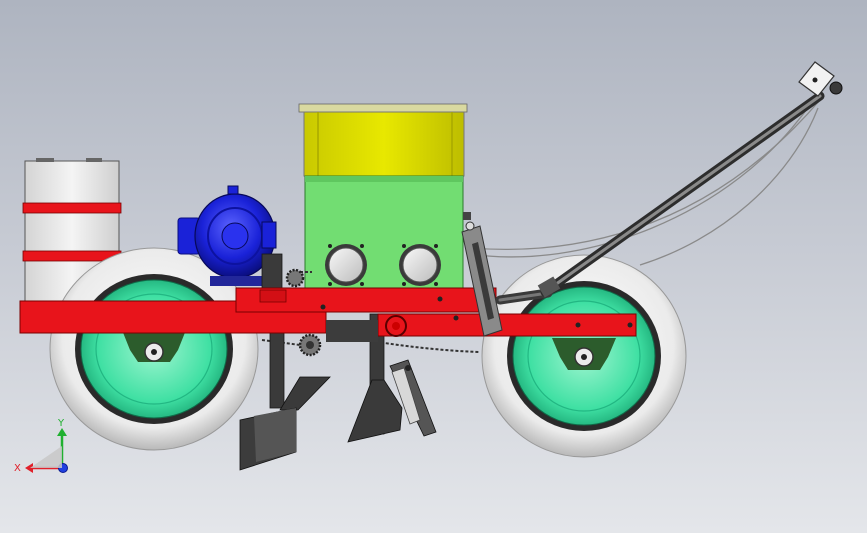  Describe the element at coordinates (383, 140) in the screenshot. I see `seed-hopper` at that location.